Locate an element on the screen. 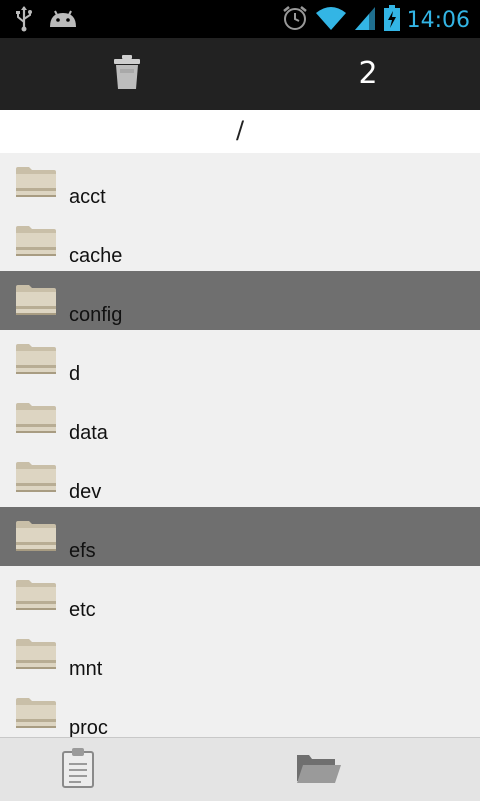 This screenshot has height=801, width=480. file-name: etc is located at coordinates (82, 610).